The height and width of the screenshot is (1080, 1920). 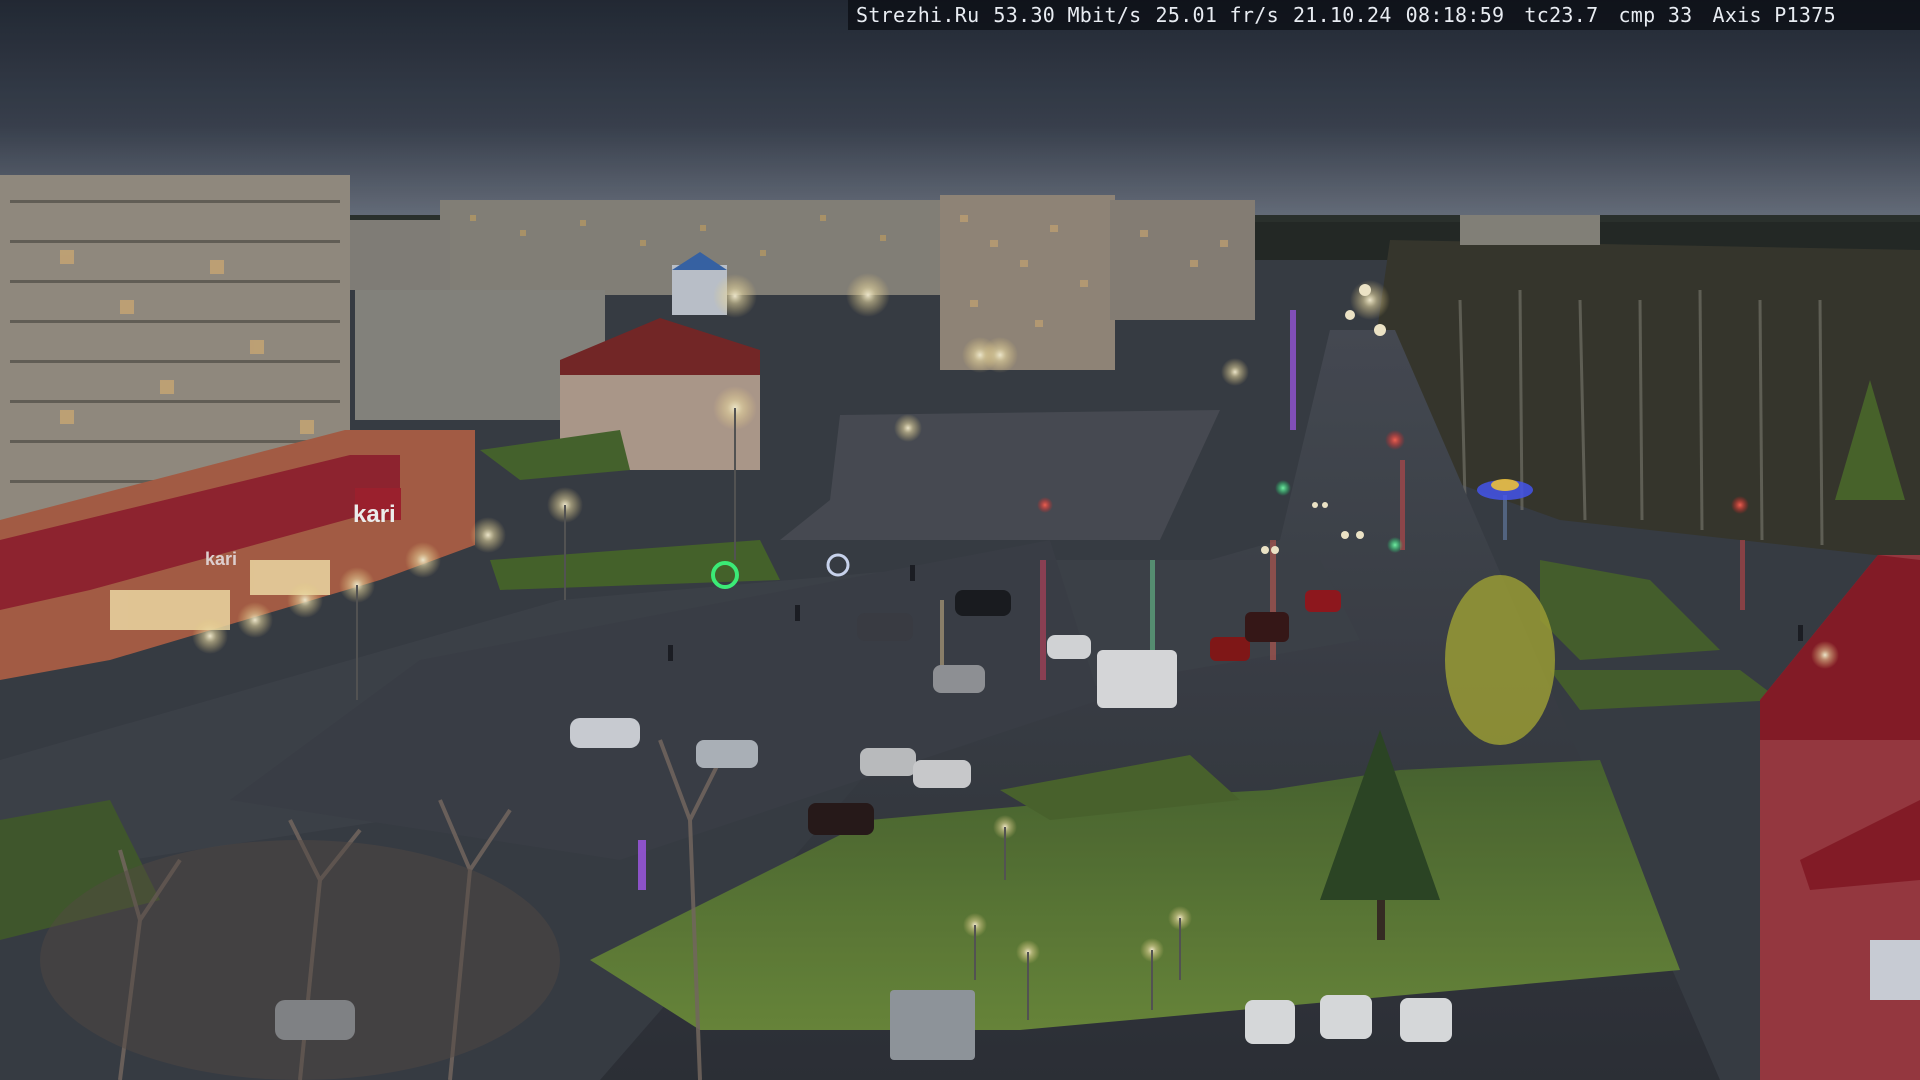 I want to click on camera-model: Axis P1375, so click(x=1774, y=15).